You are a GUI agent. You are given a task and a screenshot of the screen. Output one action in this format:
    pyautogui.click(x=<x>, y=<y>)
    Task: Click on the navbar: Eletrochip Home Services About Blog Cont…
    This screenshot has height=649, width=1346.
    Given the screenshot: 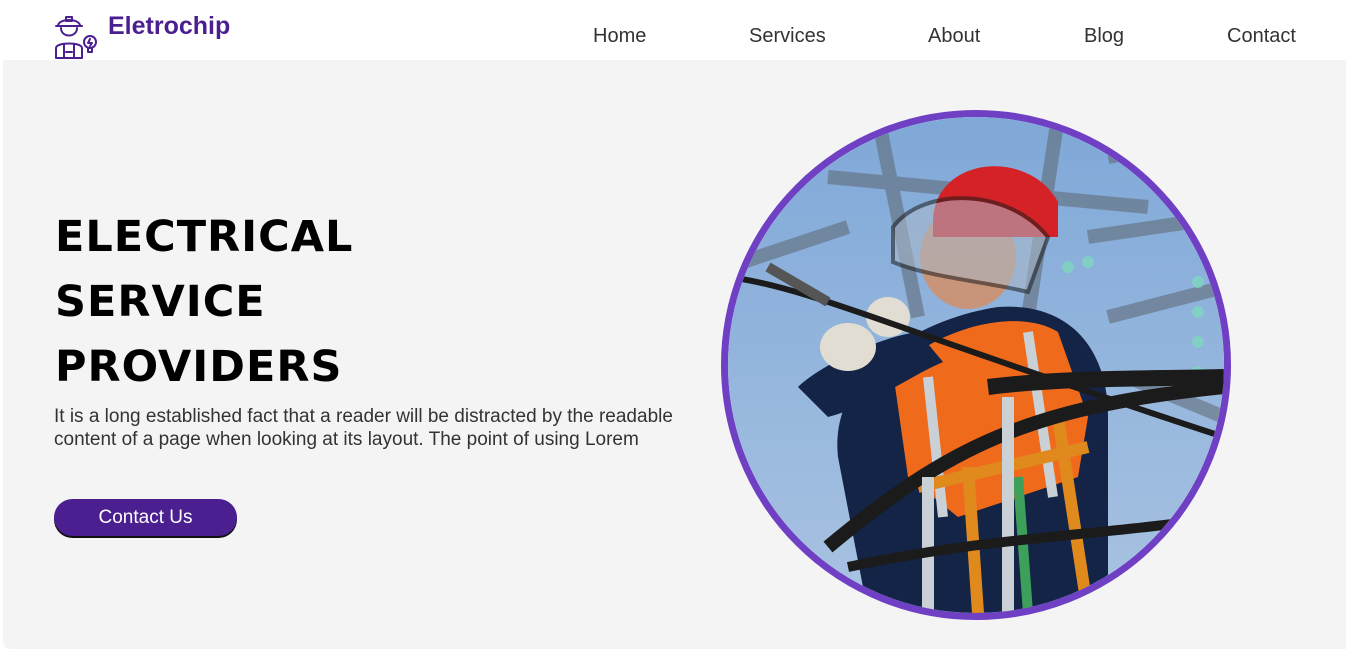 What is the action you would take?
    pyautogui.click(x=673, y=30)
    